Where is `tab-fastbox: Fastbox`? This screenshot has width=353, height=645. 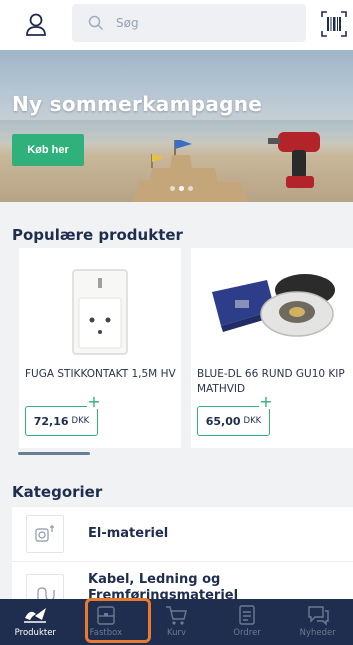
tab-fastbox: Fastbox is located at coordinates (106, 622).